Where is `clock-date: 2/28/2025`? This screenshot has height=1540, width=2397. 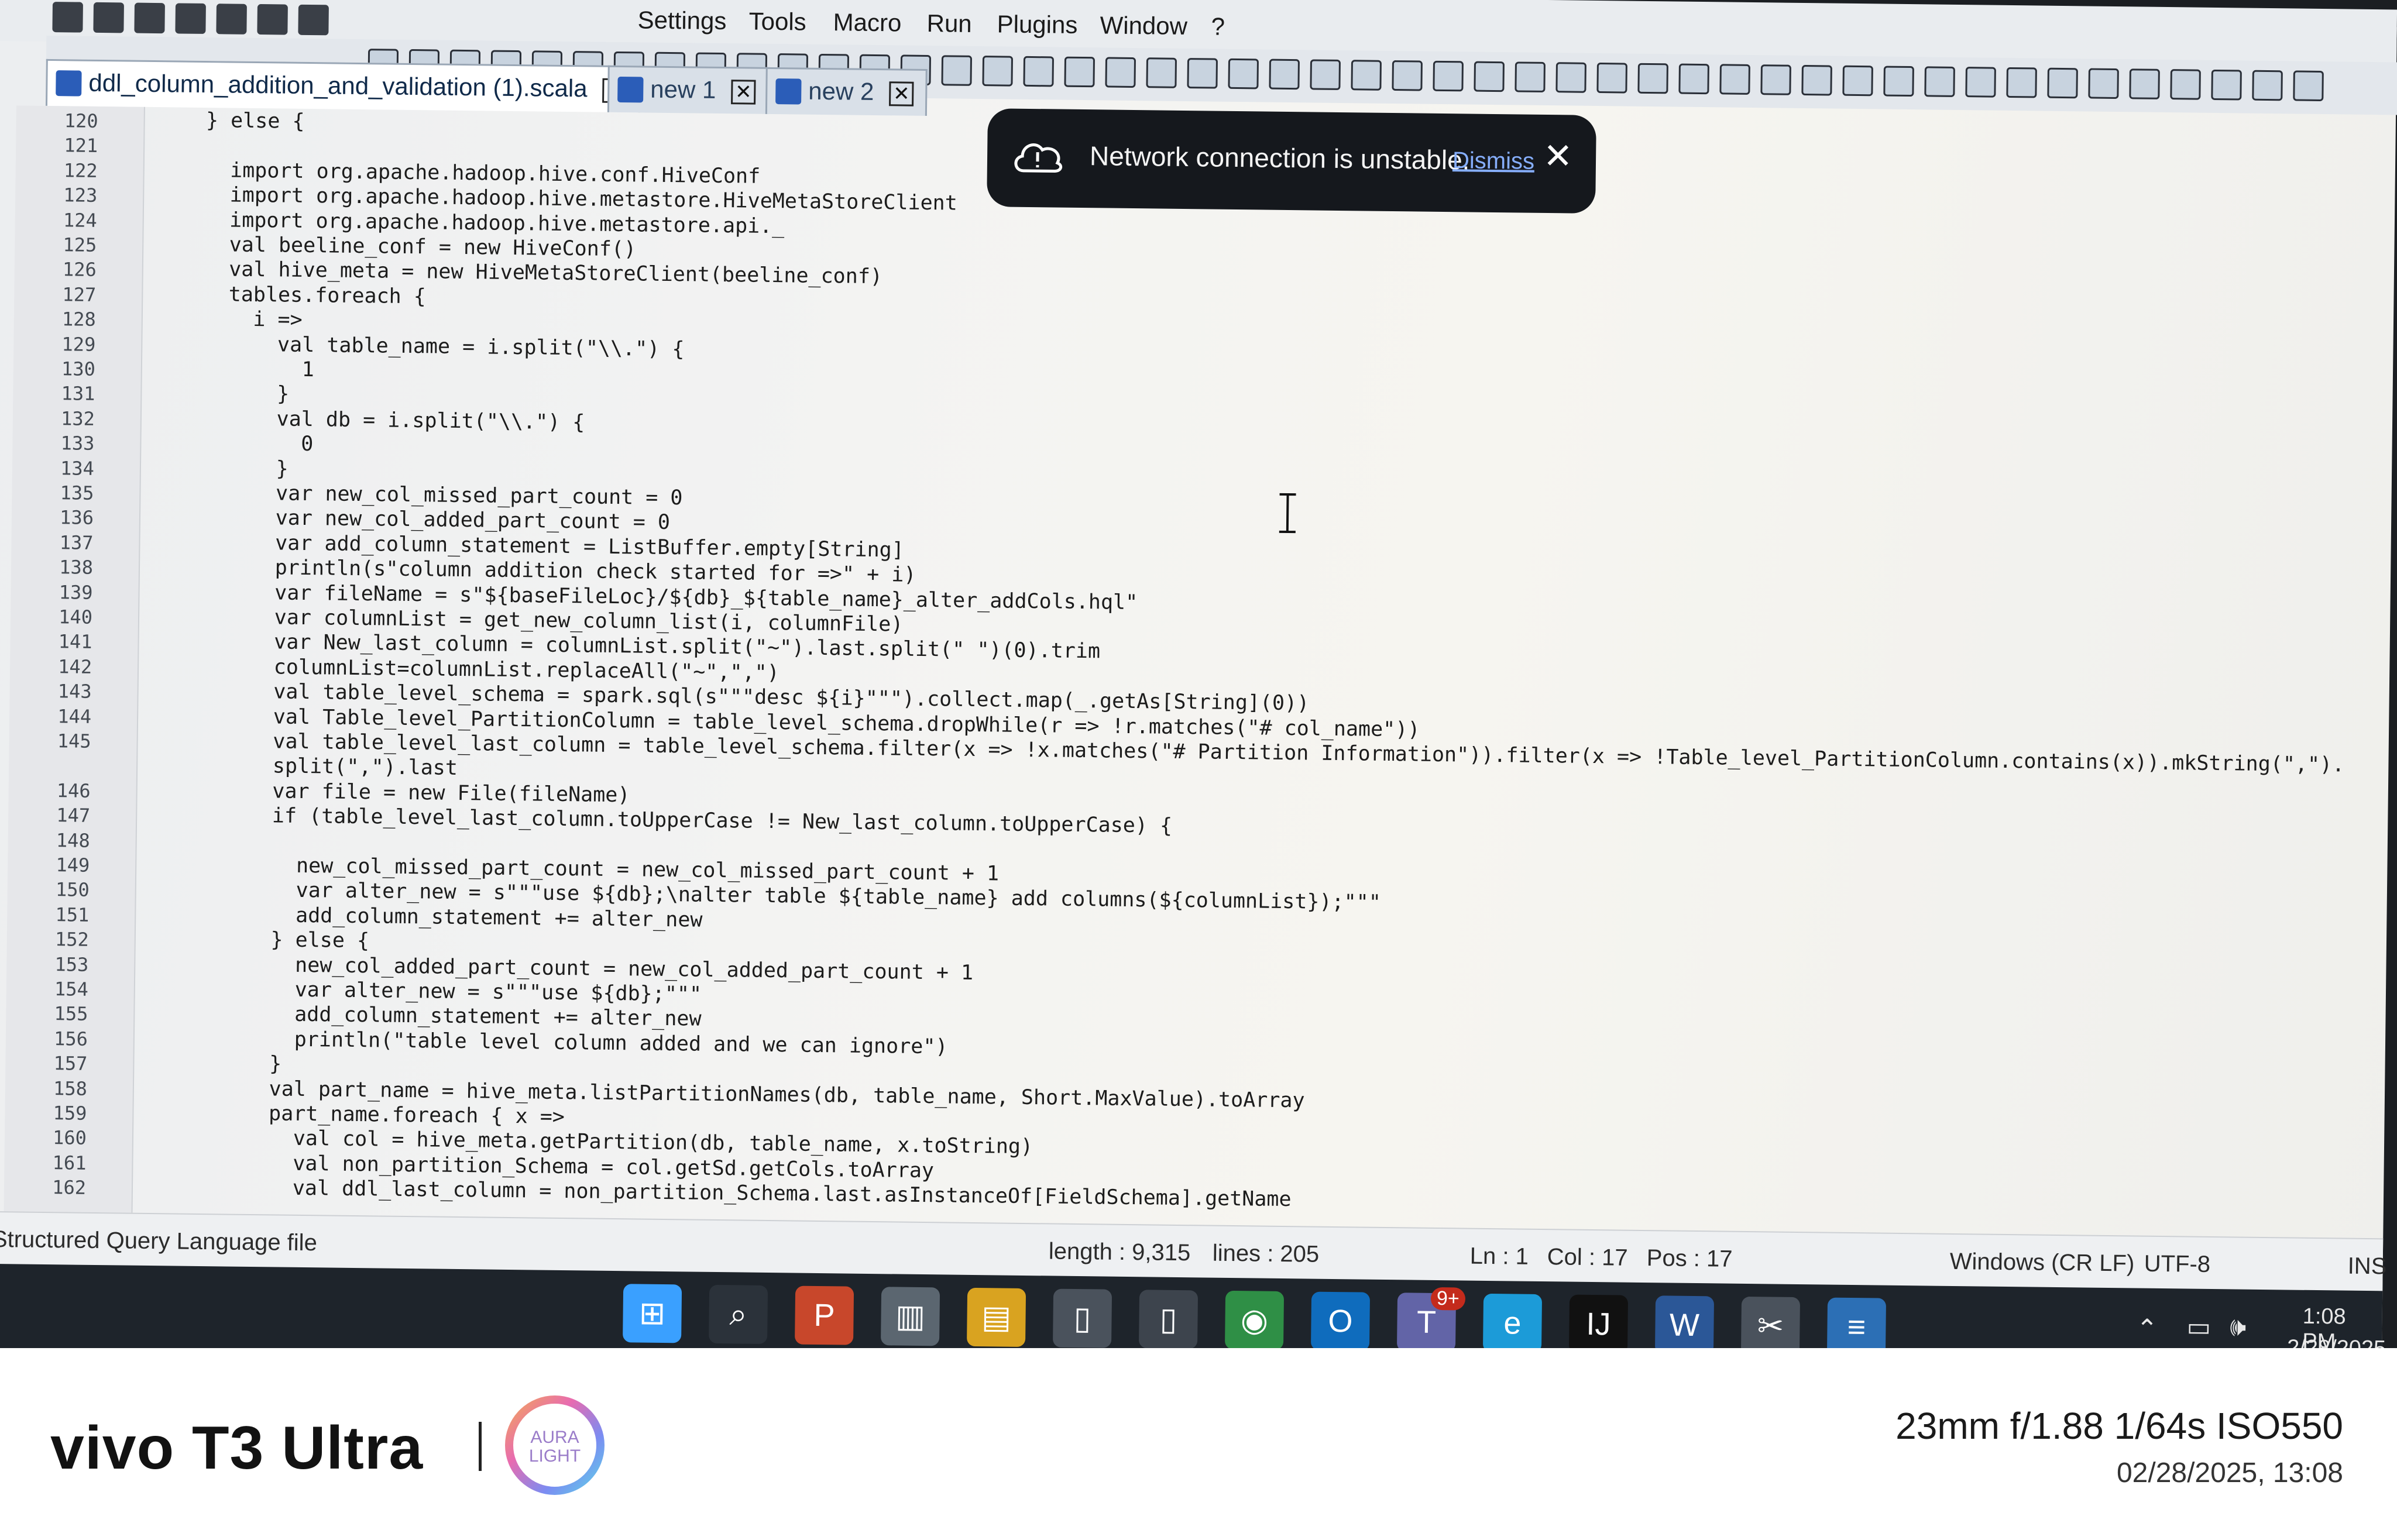
clock-date: 2/28/2025 is located at coordinates (2336, 1341).